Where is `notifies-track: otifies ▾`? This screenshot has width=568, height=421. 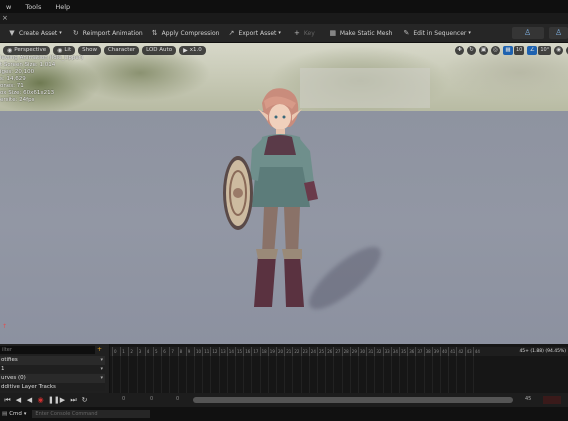 notifies-track: otifies ▾ is located at coordinates (52, 360).